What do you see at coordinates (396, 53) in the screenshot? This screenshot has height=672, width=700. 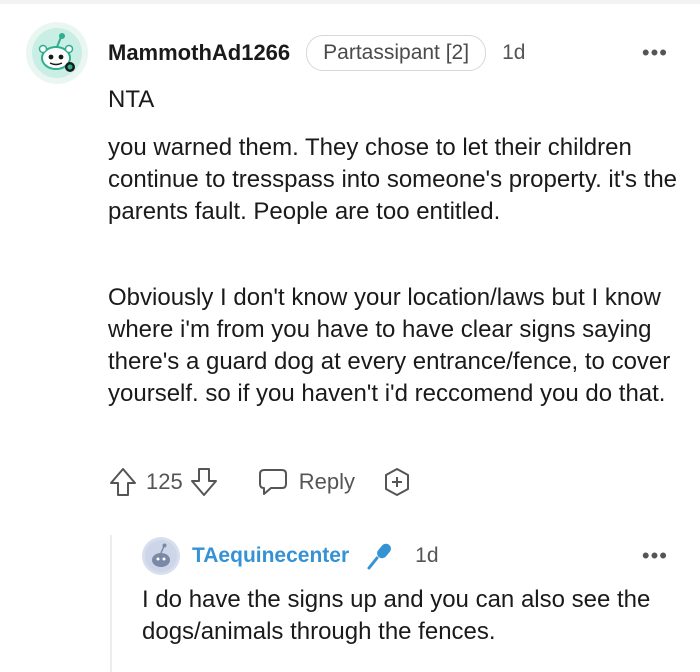 I see `user-flair-badge: Partassipant [2]` at bounding box center [396, 53].